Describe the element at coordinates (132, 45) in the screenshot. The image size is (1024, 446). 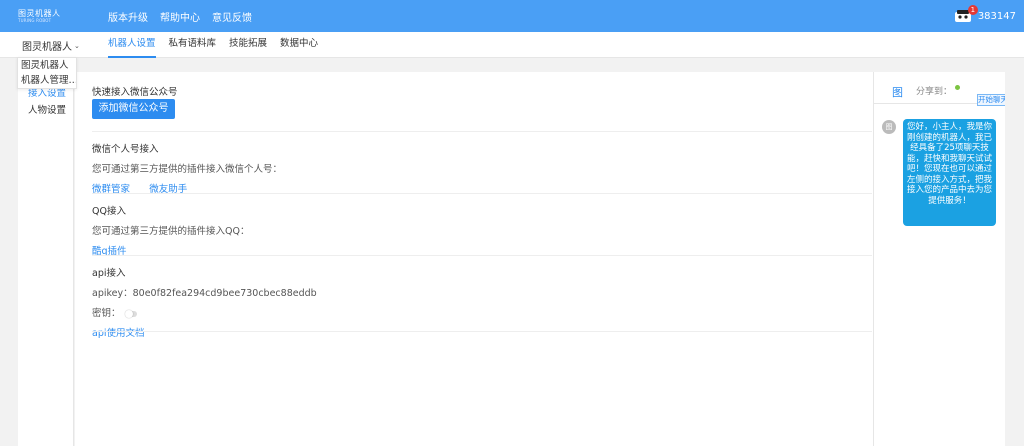
I see `tab-robot-settings: 机器人设置` at that location.